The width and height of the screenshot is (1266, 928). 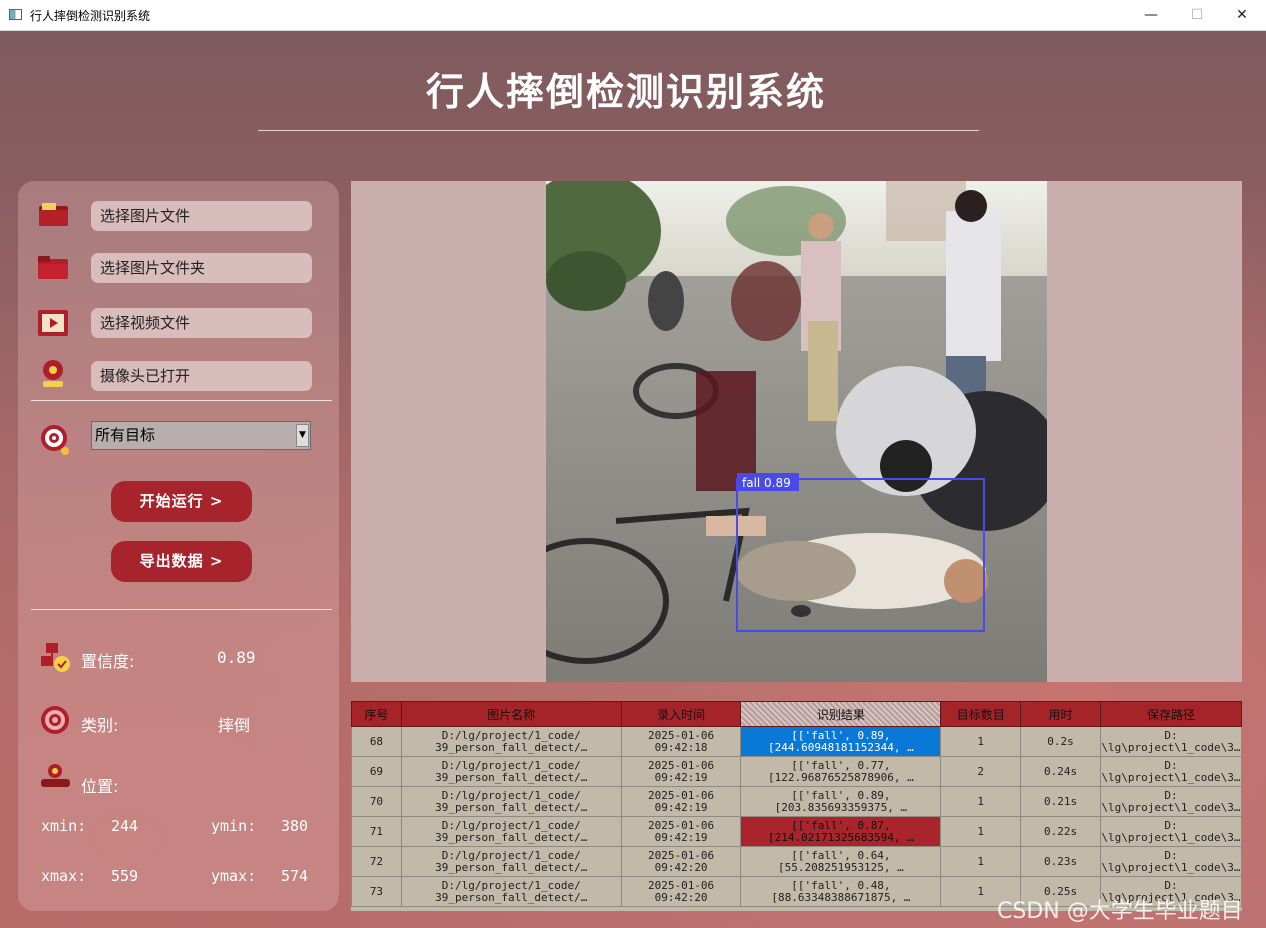 I want to click on cell-id: 72, so click(x=376, y=861).